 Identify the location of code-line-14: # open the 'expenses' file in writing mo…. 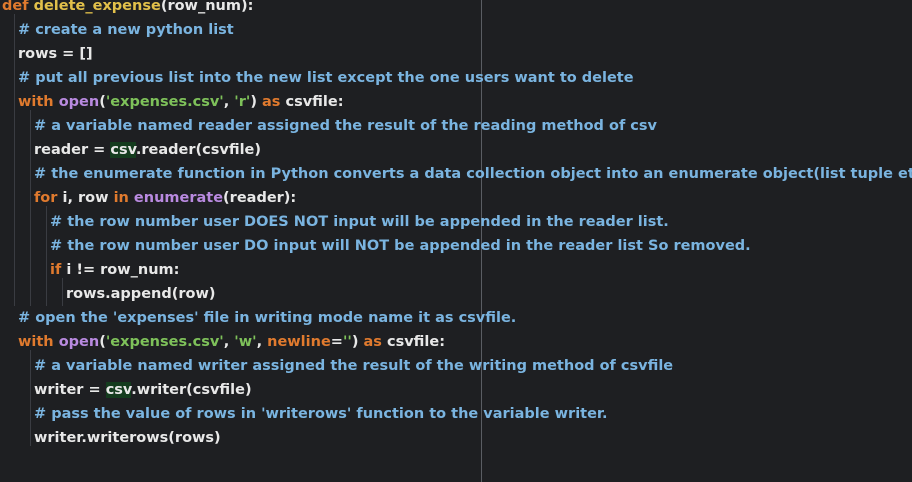
(267, 318).